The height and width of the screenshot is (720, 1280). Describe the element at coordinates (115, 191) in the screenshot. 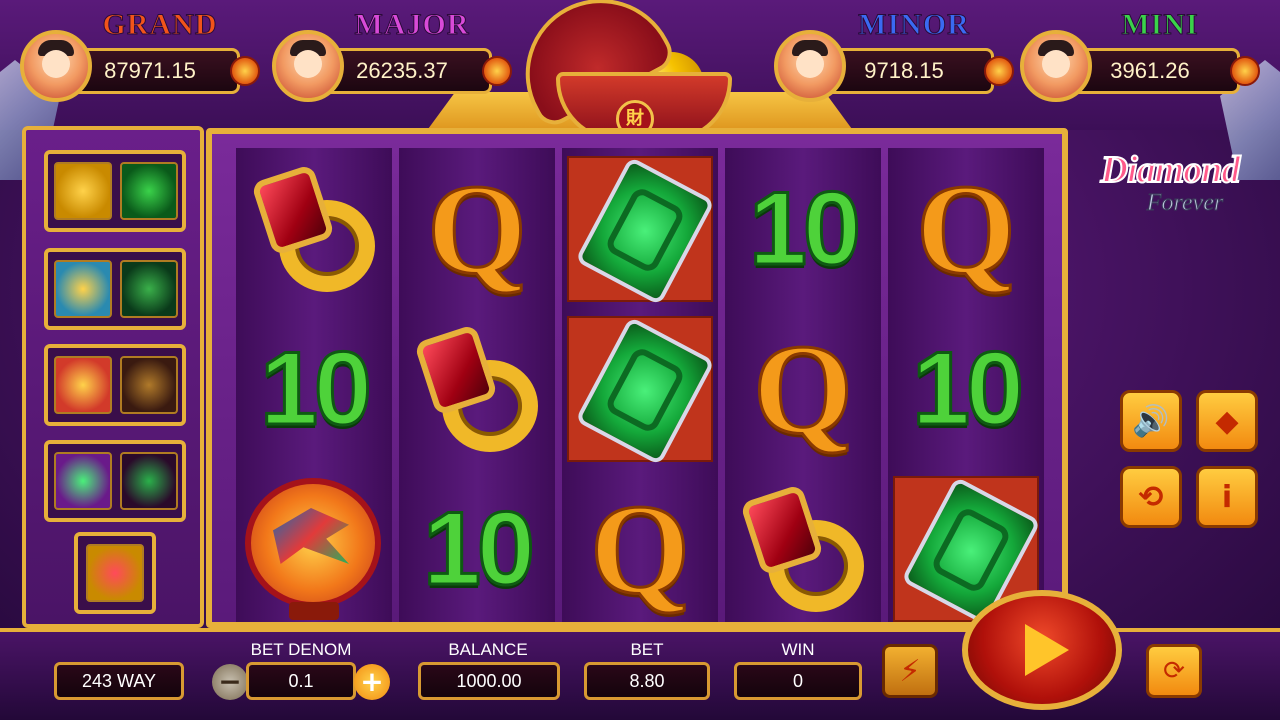

I see `paytable-pair-dragon` at that location.